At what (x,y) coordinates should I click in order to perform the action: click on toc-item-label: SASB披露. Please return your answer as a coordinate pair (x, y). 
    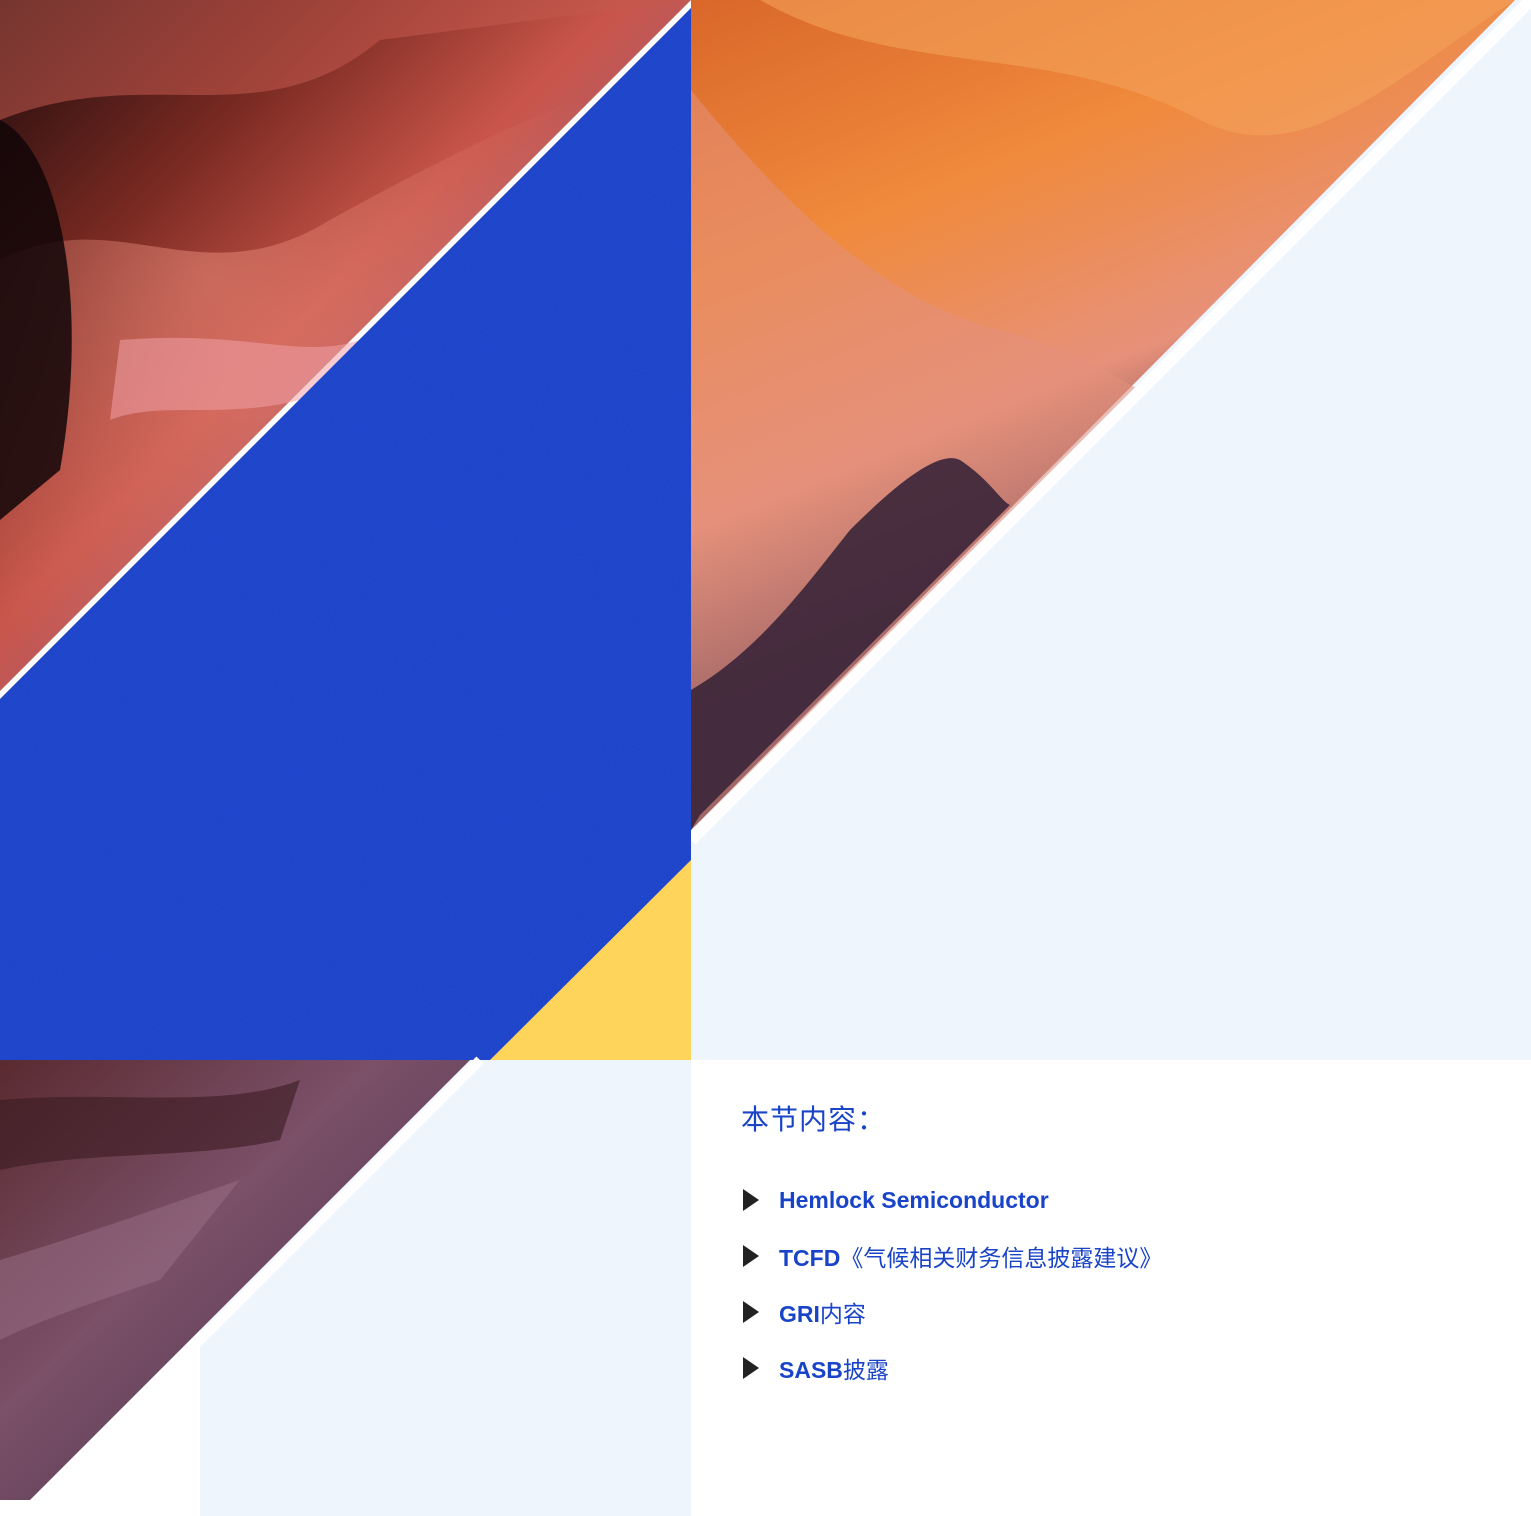
    Looking at the image, I should click on (834, 1368).